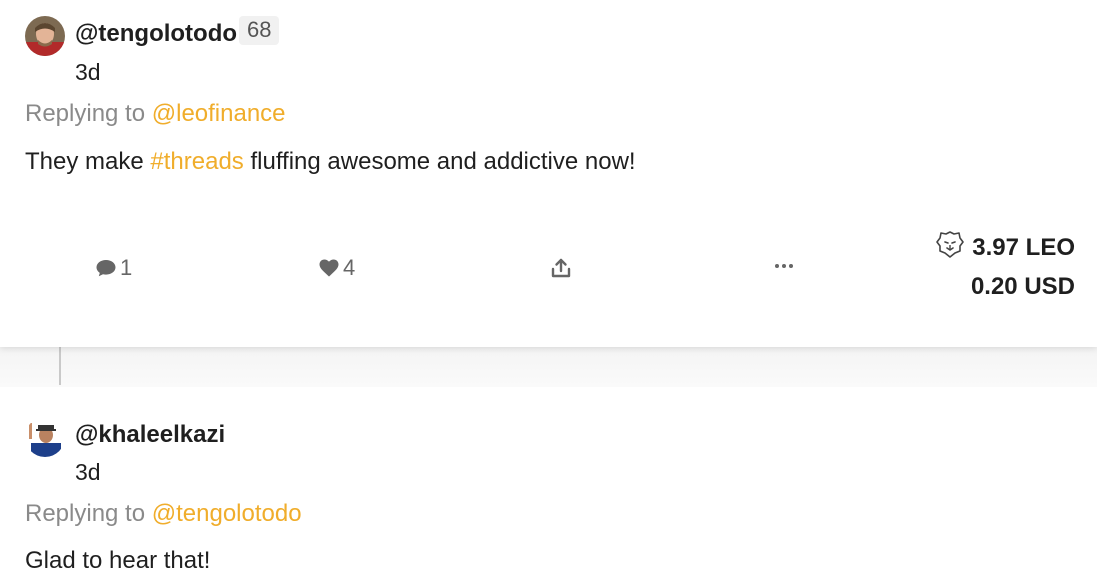  What do you see at coordinates (227, 513) in the screenshot?
I see `replying-mention-link: @tengolotodo` at bounding box center [227, 513].